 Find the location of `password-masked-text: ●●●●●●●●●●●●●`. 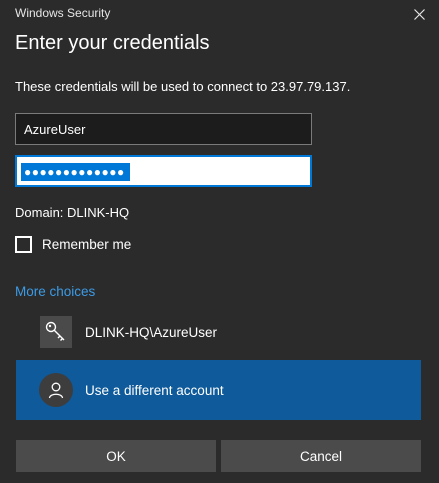

password-masked-text: ●●●●●●●●●●●●● is located at coordinates (75, 172).